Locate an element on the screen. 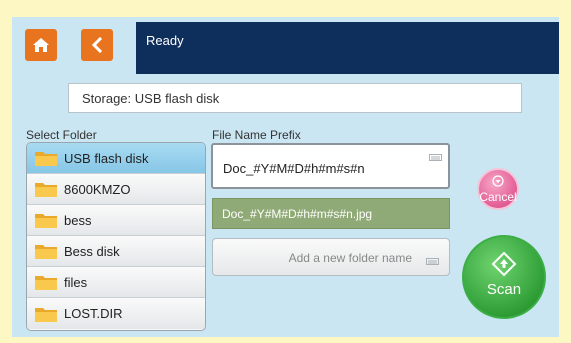 The height and width of the screenshot is (343, 571). back-button is located at coordinates (97, 45).